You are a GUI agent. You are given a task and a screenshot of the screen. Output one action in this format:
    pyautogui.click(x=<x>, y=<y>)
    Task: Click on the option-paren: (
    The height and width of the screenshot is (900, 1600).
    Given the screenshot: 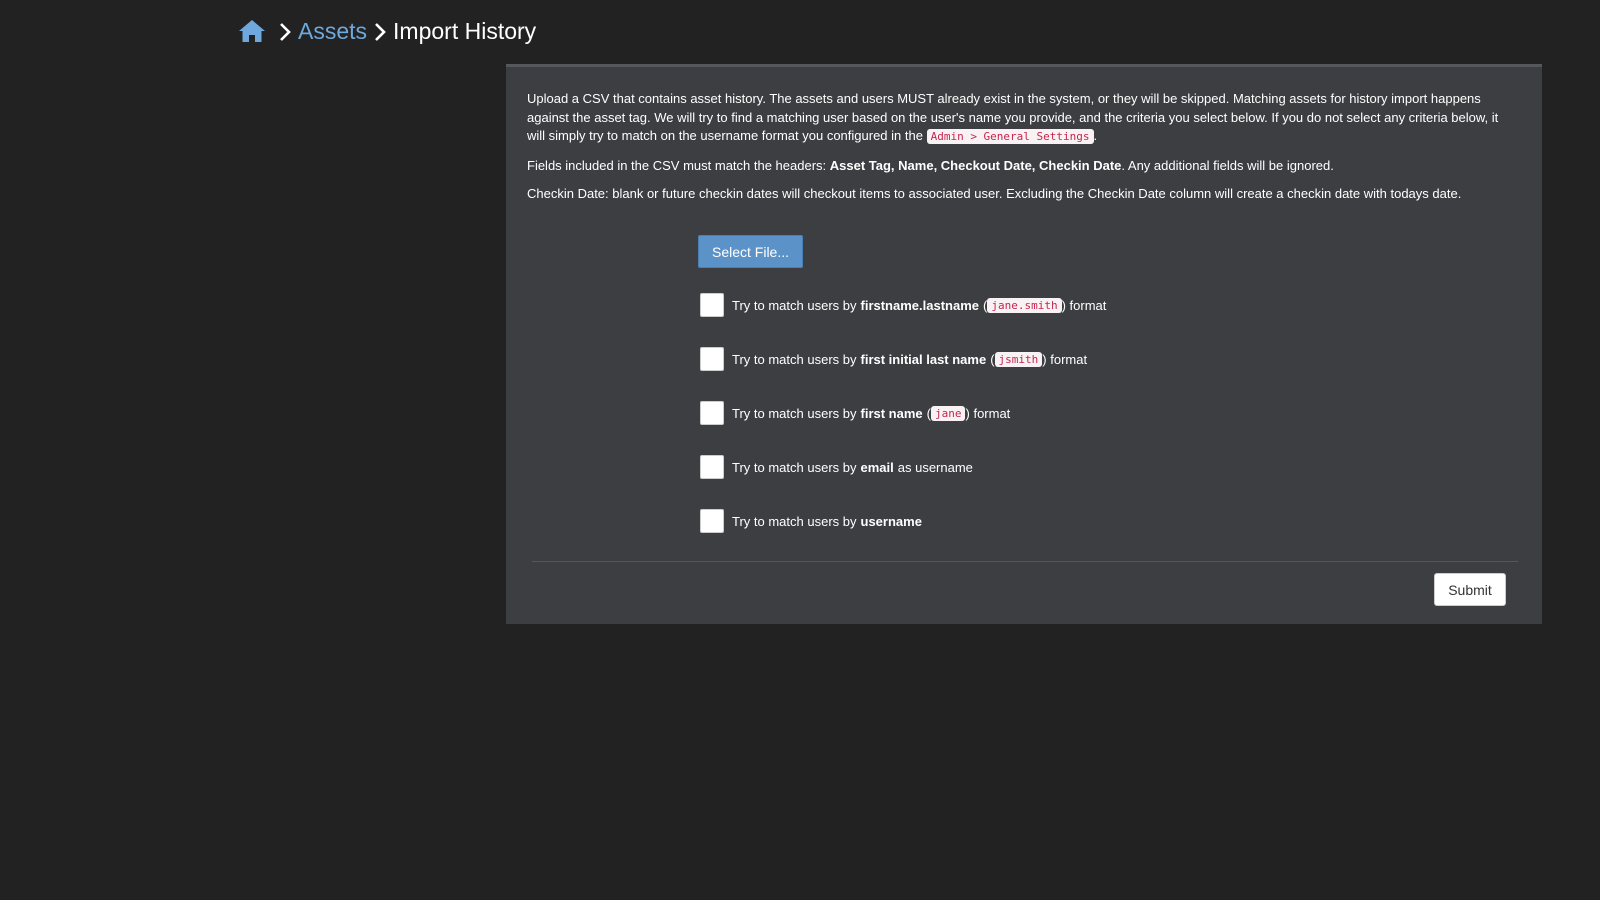 What is the action you would take?
    pyautogui.click(x=992, y=359)
    